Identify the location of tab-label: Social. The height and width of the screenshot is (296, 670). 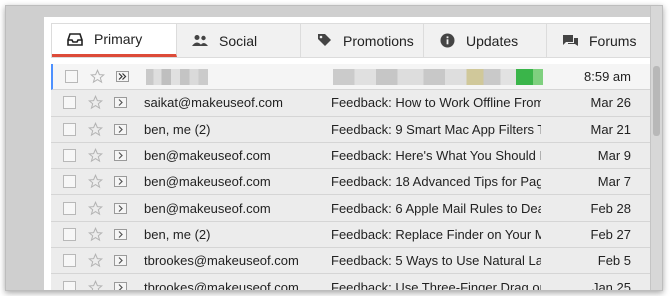
(238, 40).